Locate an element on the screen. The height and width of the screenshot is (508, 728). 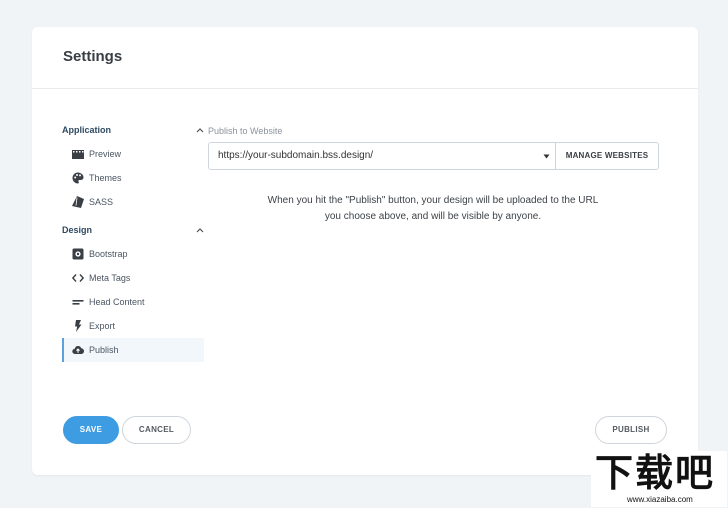
sidebar-item-publish: Publish is located at coordinates (133, 350).